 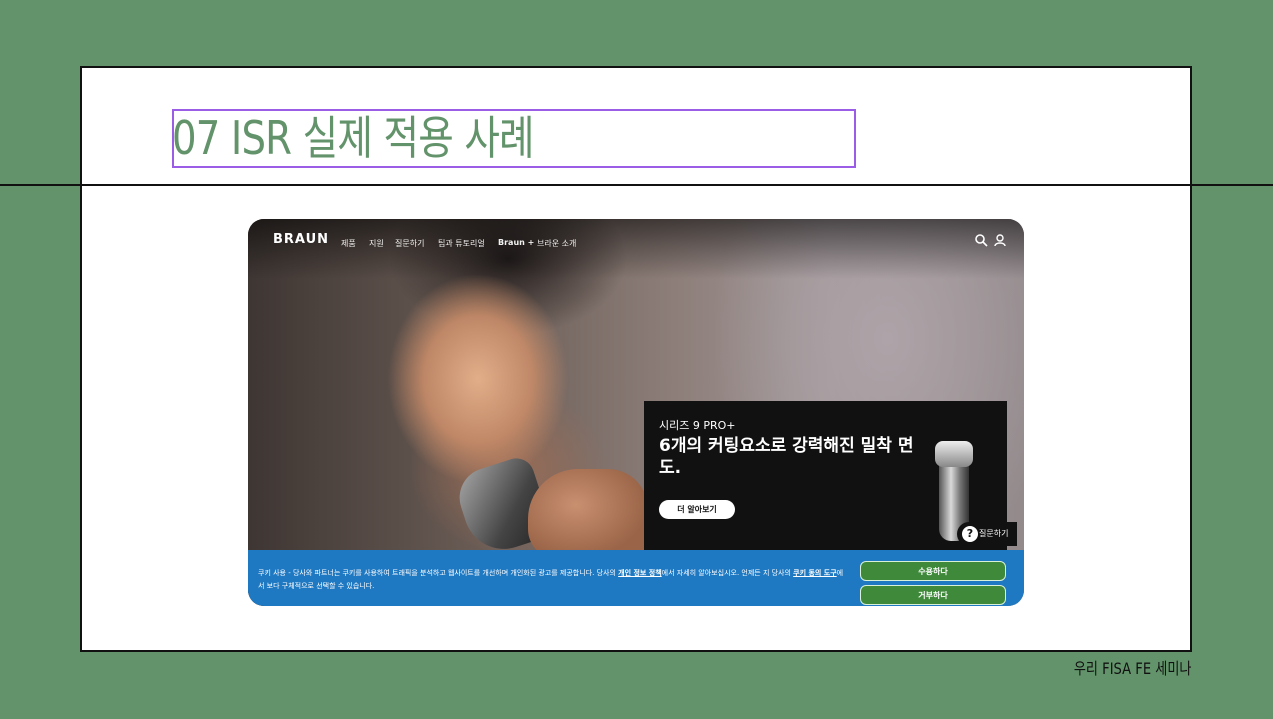 What do you see at coordinates (815, 573) in the screenshot?
I see `cookie-tool-link: 쿠키 동의 도구` at bounding box center [815, 573].